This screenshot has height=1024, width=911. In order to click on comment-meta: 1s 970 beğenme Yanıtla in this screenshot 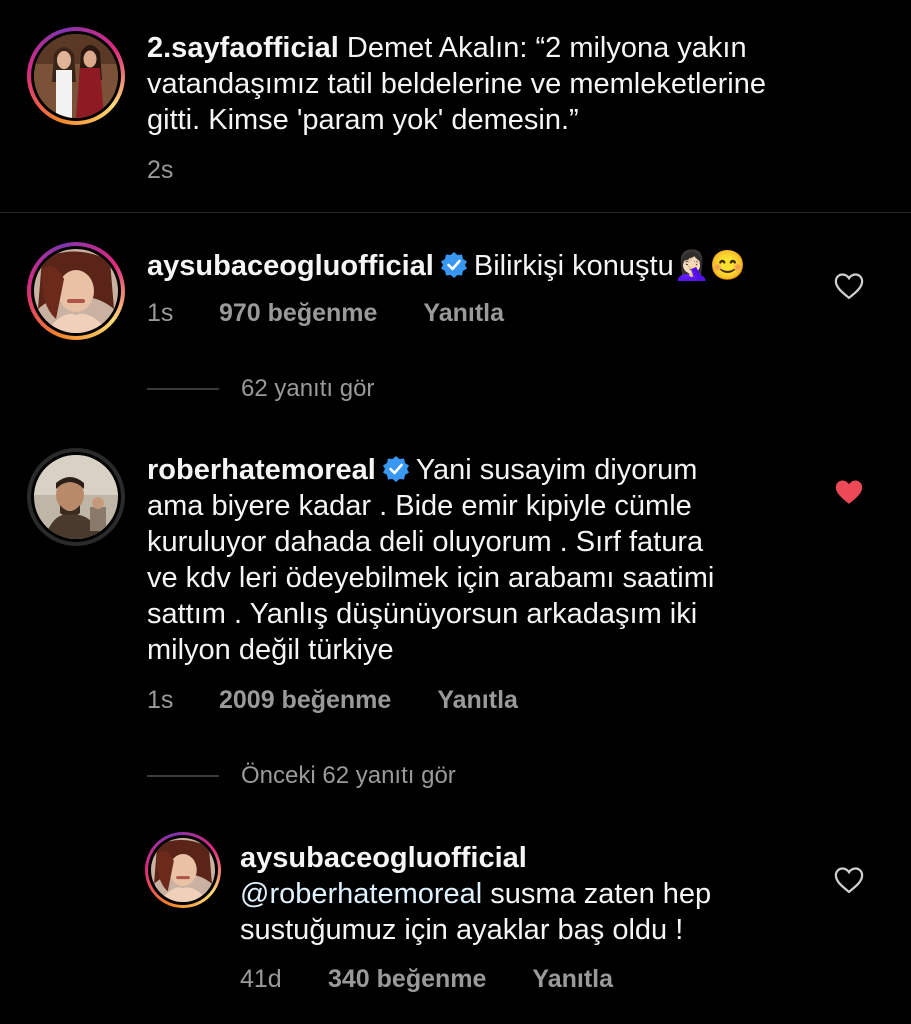, I will do `click(325, 313)`.